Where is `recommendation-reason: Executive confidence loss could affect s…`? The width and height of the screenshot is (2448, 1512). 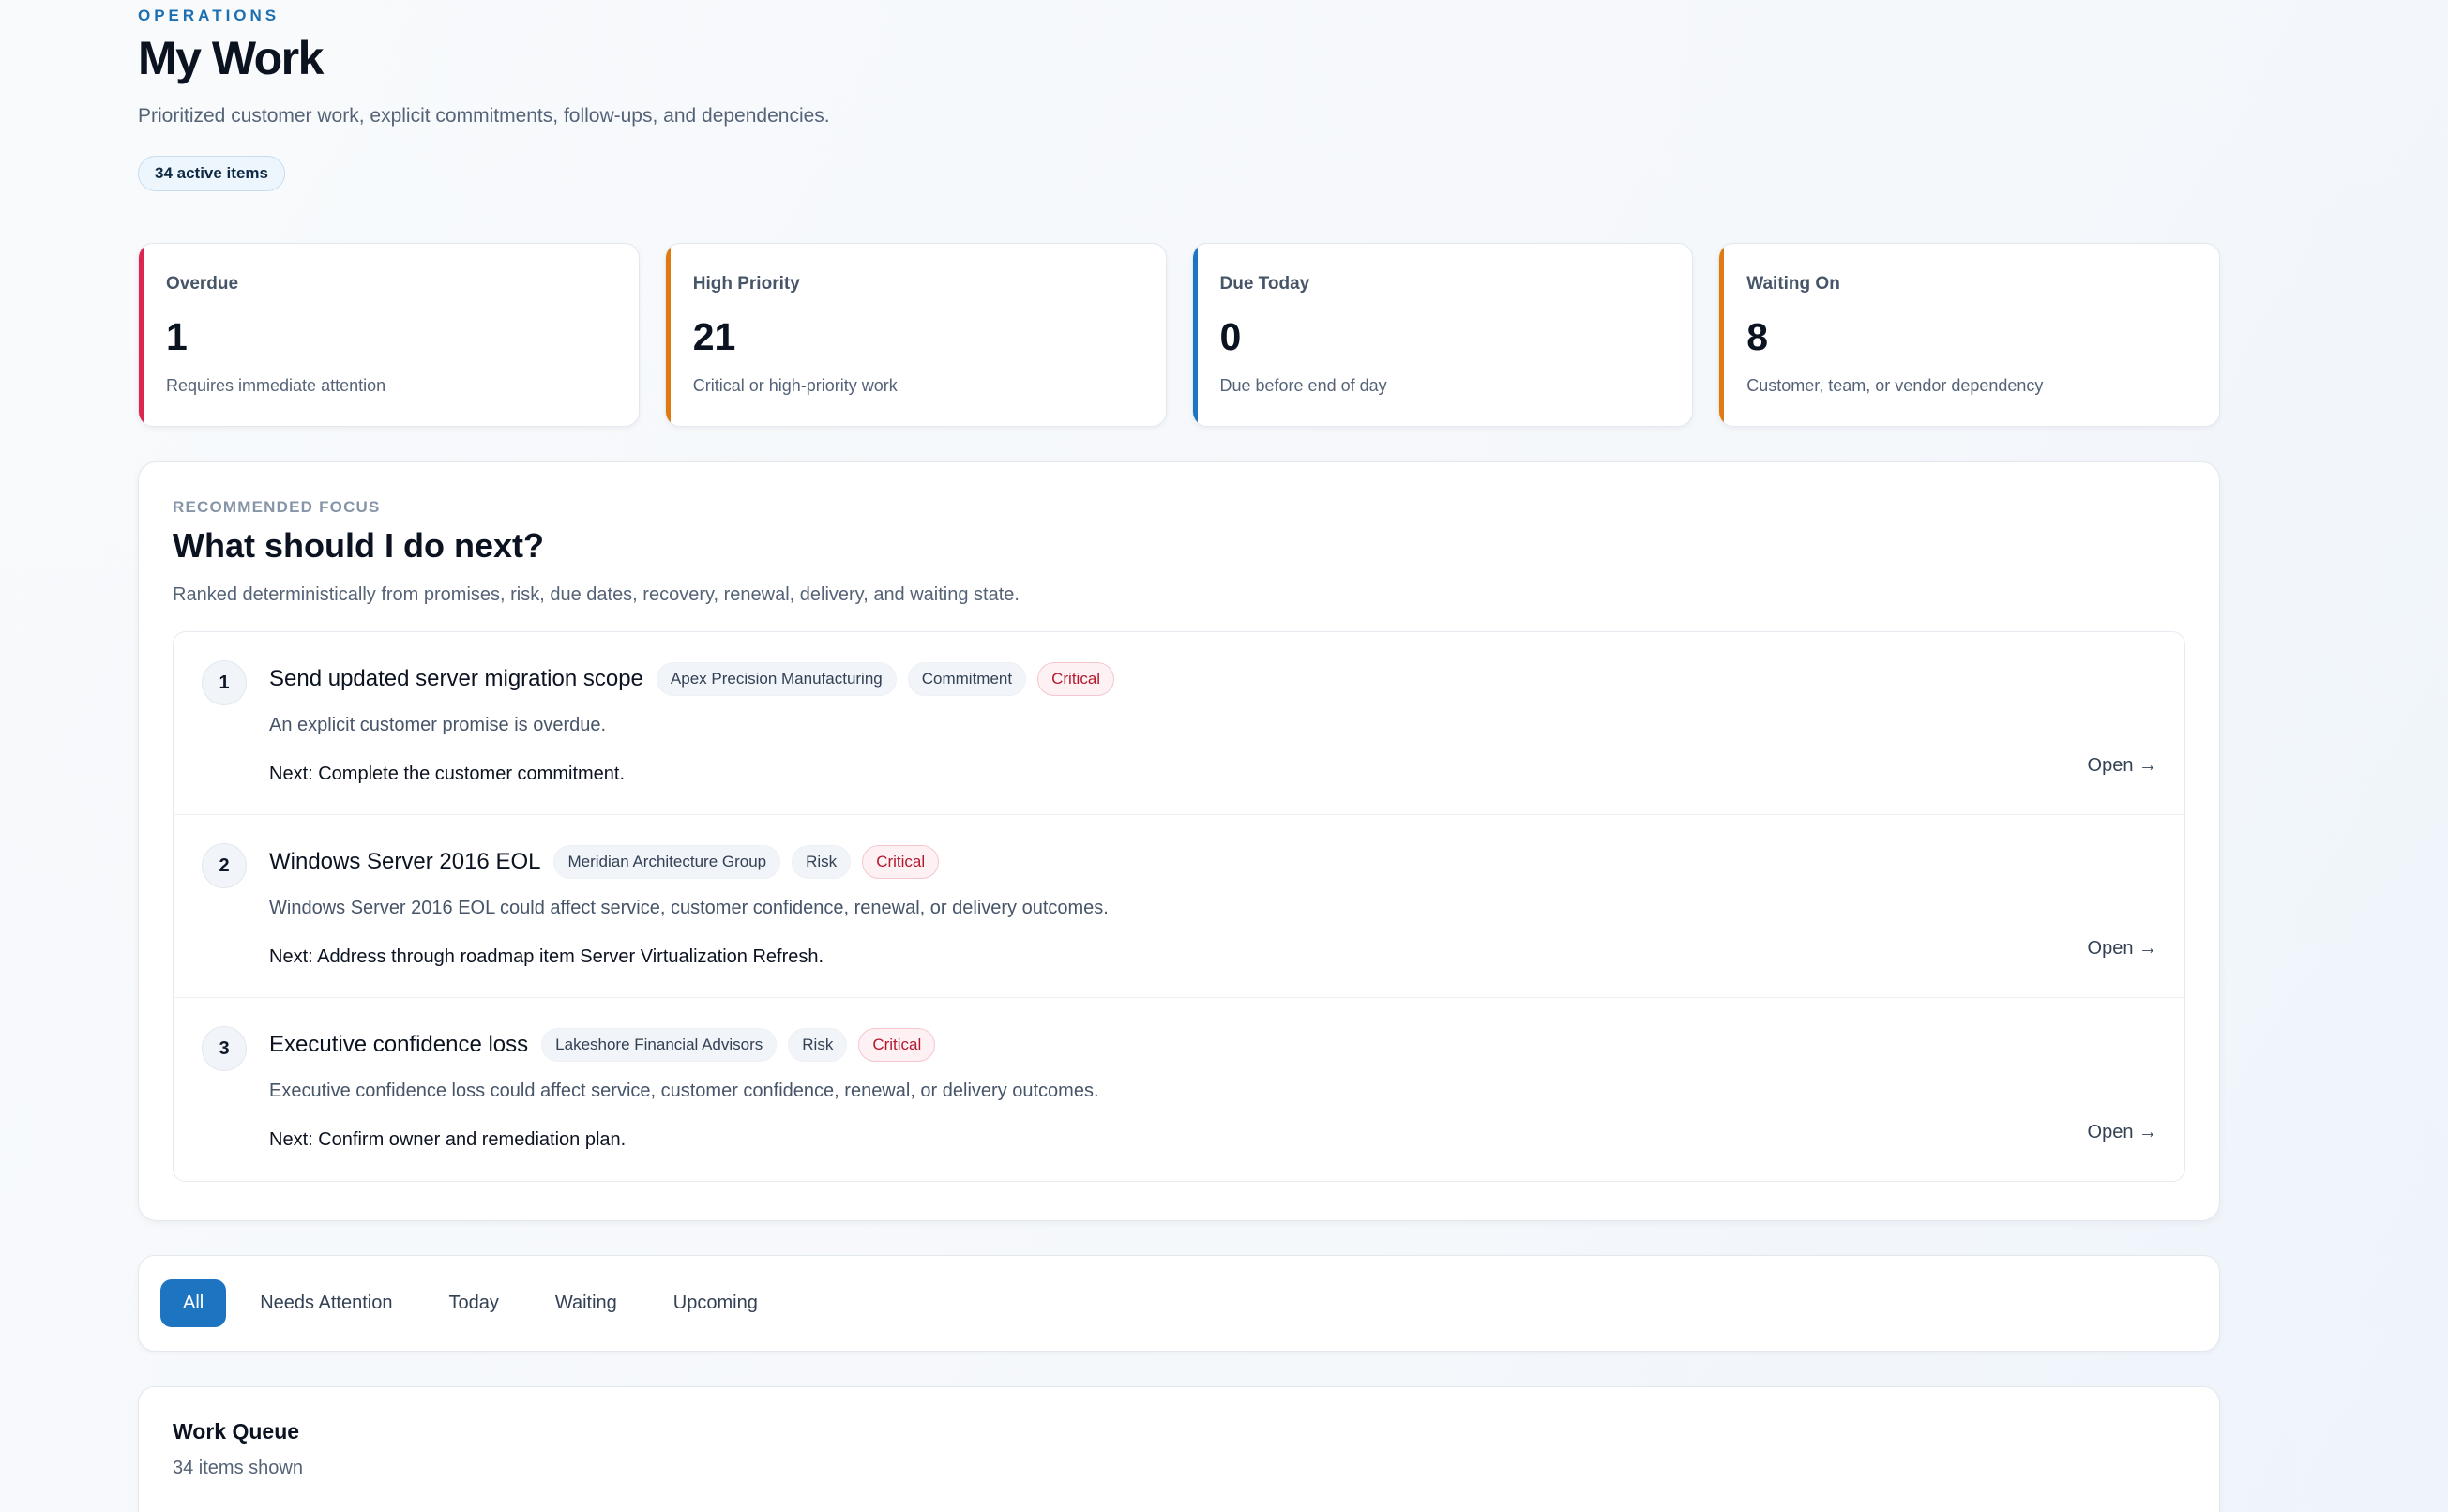 recommendation-reason: Executive confidence loss could affect s… is located at coordinates (684, 1091).